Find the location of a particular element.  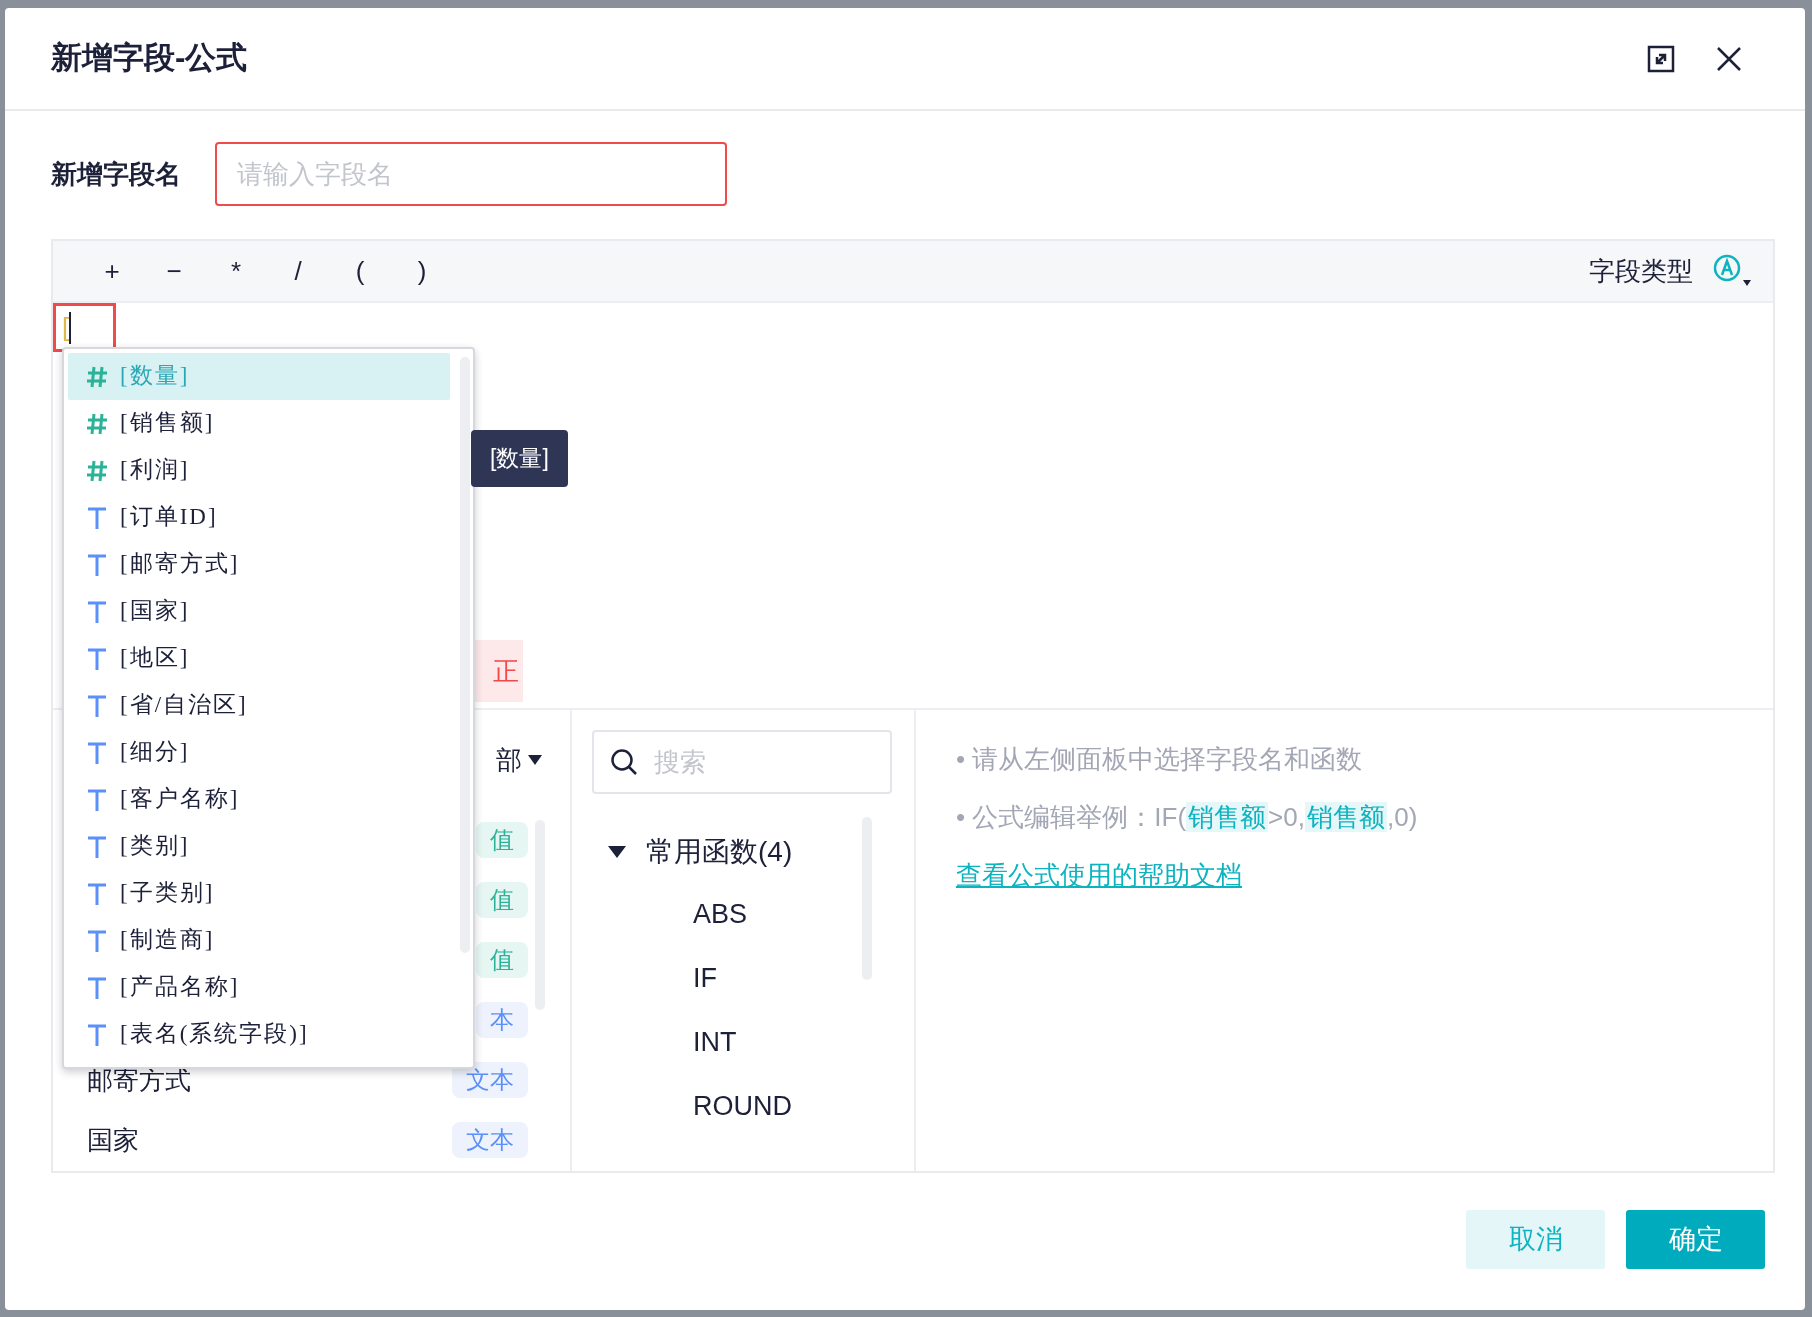

operator-button: − is located at coordinates (174, 271).